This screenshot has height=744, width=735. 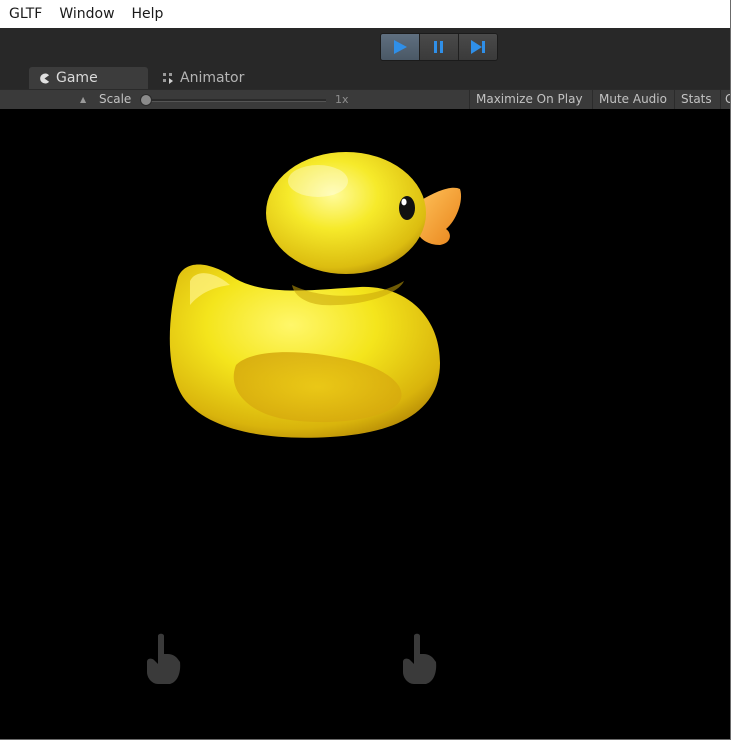 I want to click on gizmos-button: G, so click(x=725, y=99).